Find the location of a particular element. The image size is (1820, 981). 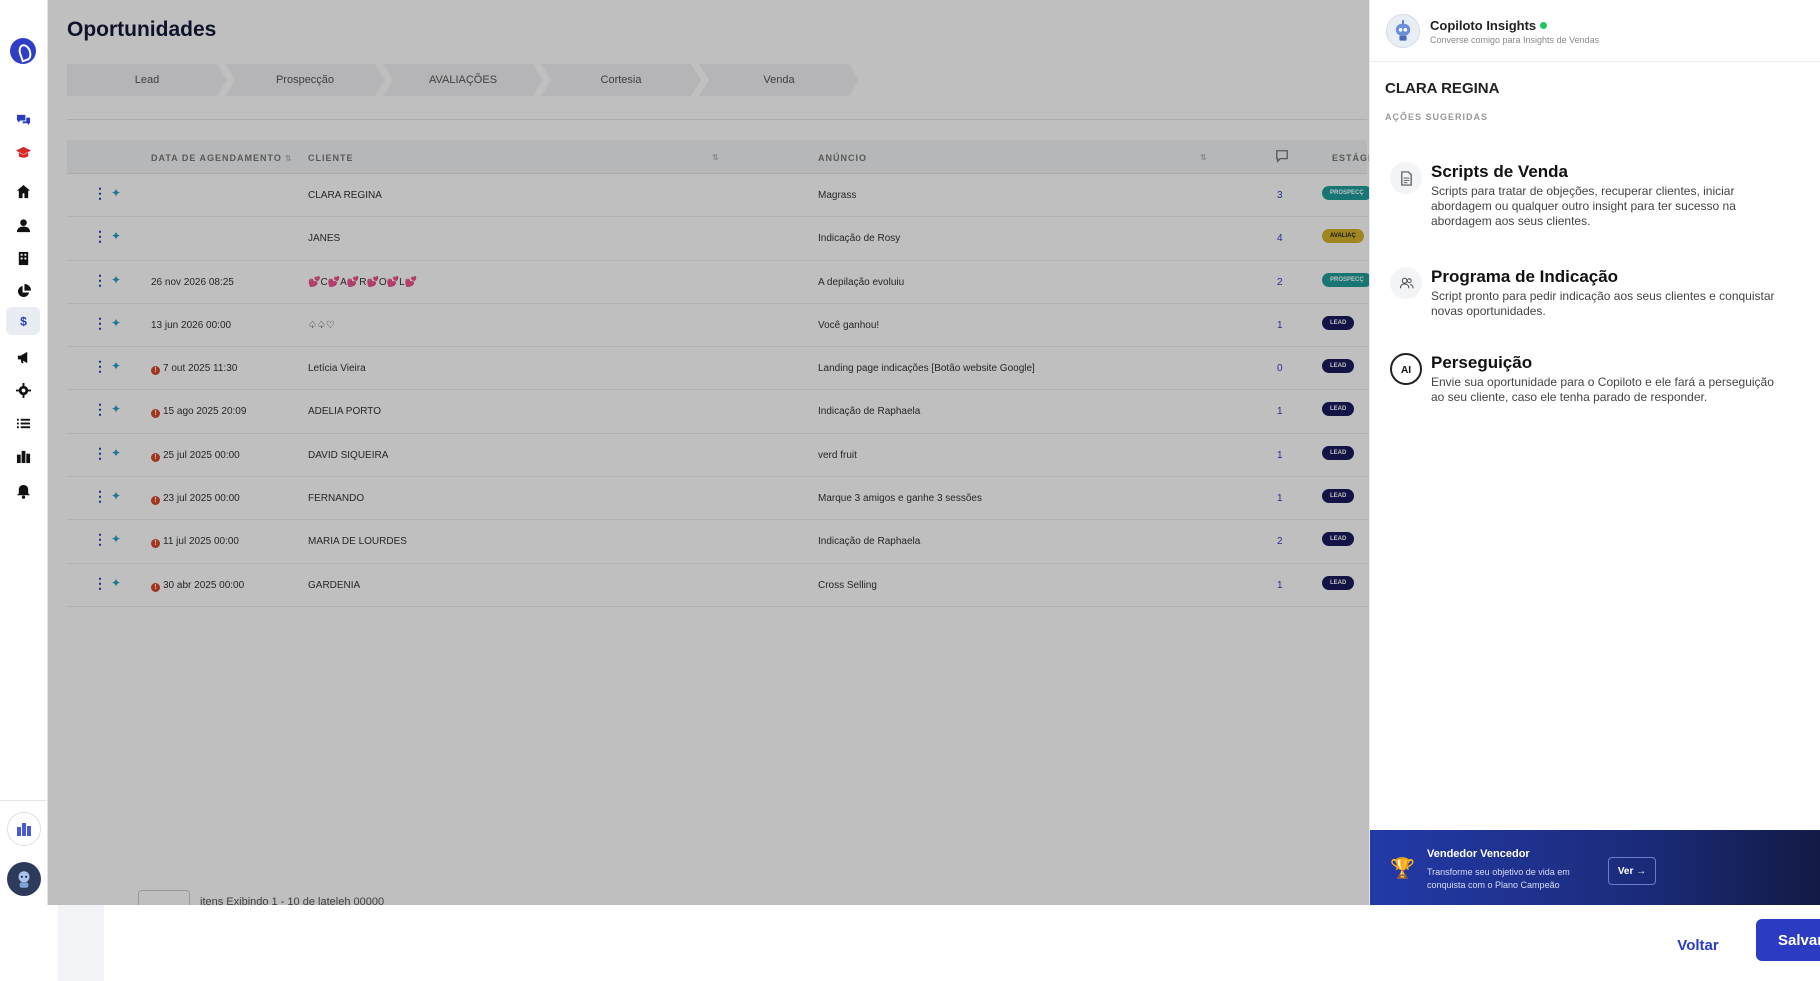

app-logo-icon is located at coordinates (23, 51).